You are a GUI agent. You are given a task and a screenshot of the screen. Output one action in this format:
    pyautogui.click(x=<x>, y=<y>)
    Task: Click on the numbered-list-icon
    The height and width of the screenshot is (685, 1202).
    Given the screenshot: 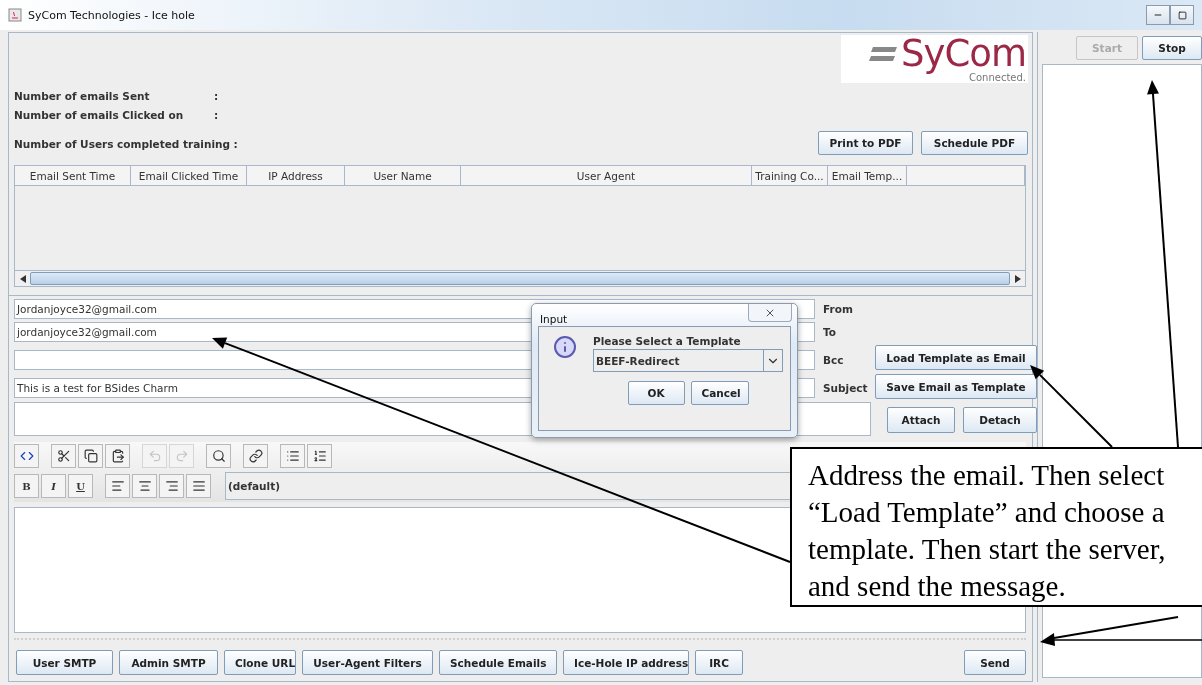 What is the action you would take?
    pyautogui.click(x=319, y=456)
    